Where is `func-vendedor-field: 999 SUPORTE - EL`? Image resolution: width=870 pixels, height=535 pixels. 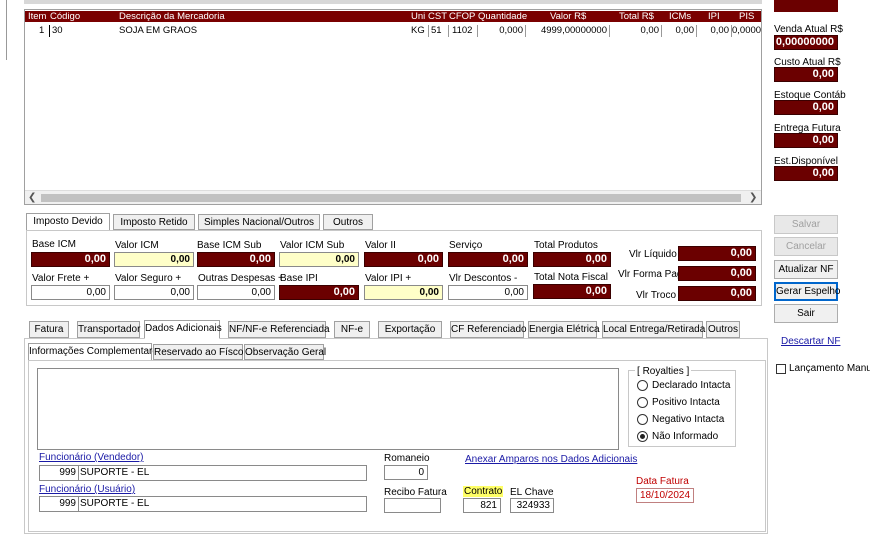 func-vendedor-field: 999 SUPORTE - EL is located at coordinates (203, 473).